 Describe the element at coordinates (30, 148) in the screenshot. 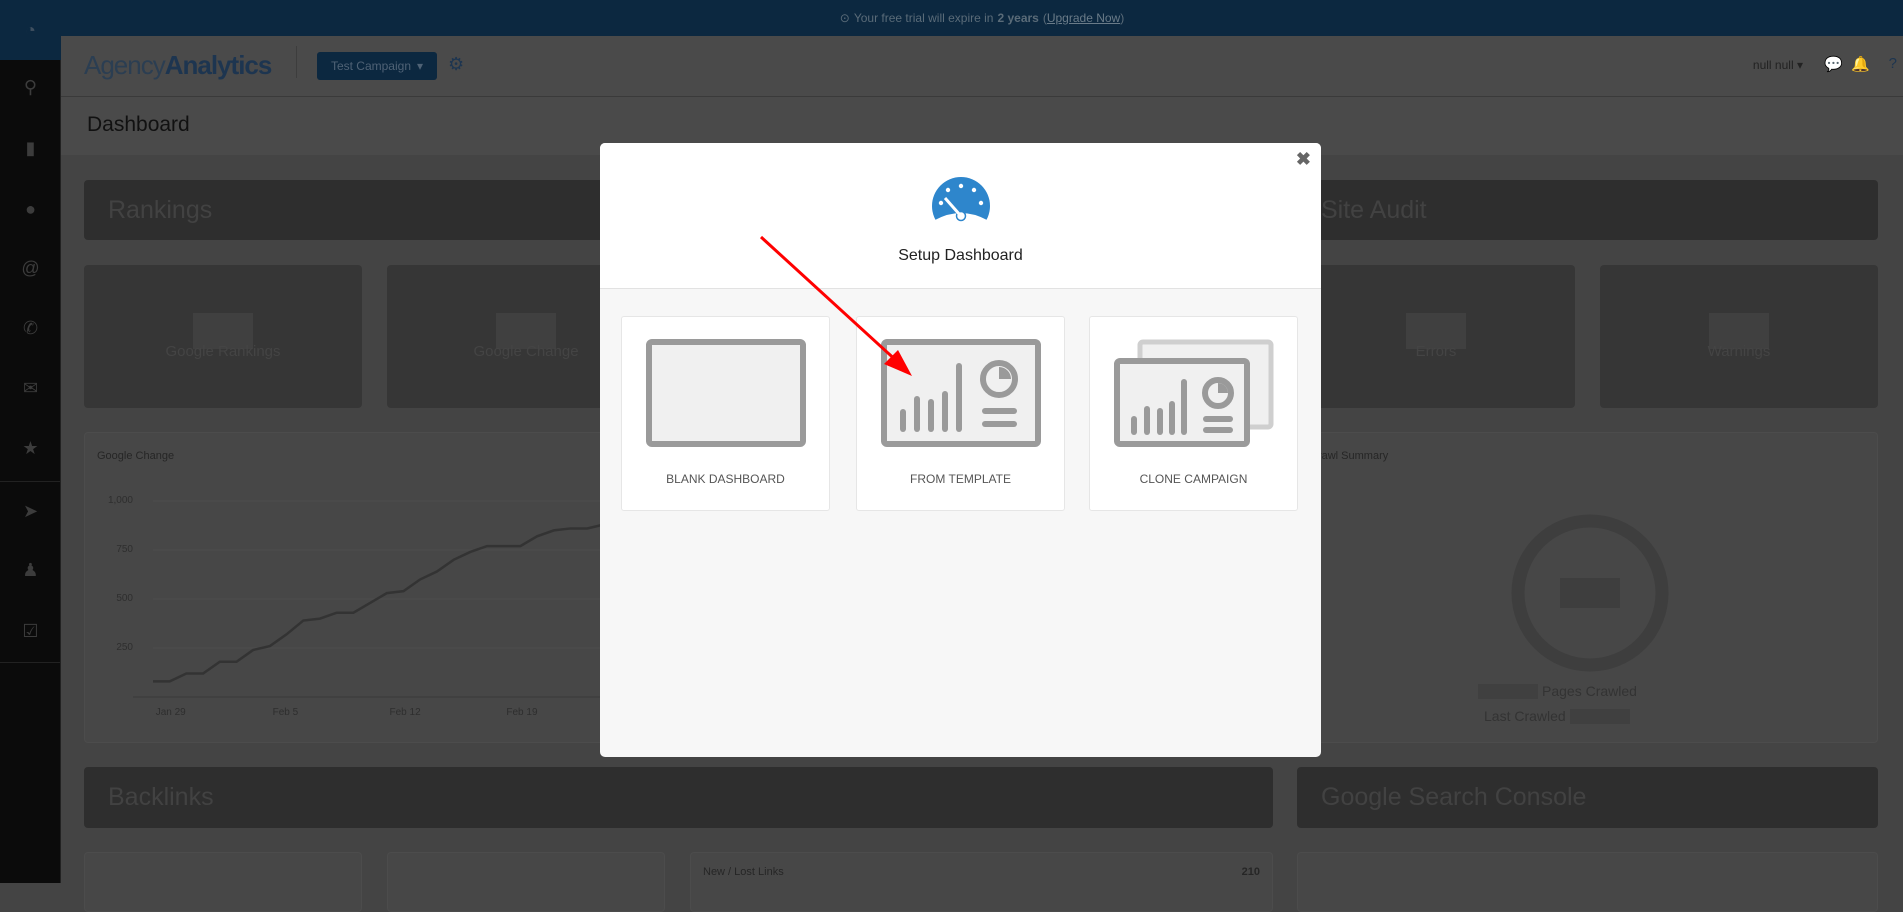

I see `bar-chart-icon: ▮` at that location.